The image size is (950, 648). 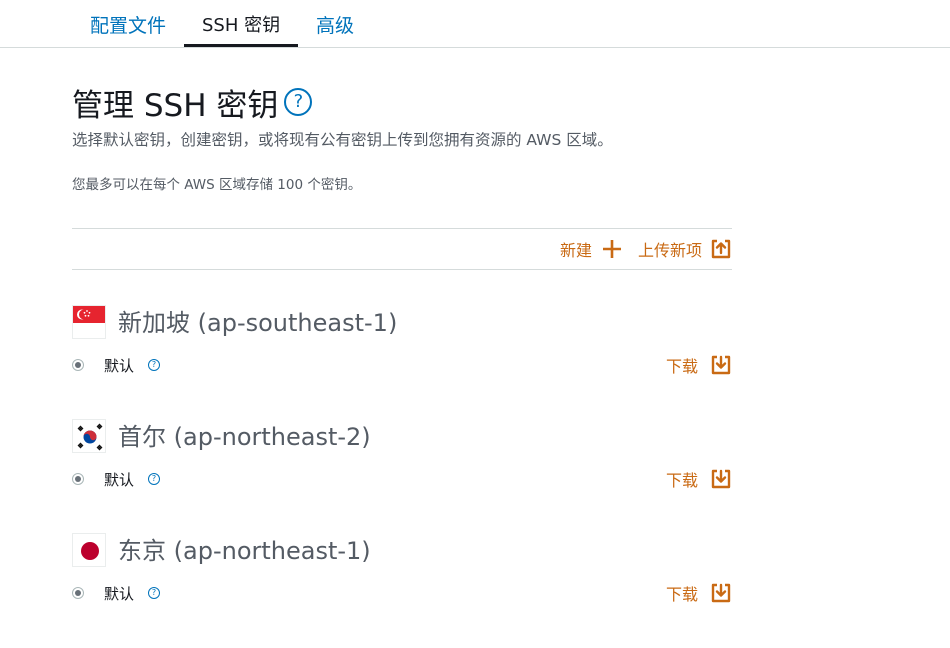 I want to click on key-limit-note: 您最多可以在每个 AWS 区域存储 100 个密钥。, so click(x=217, y=185).